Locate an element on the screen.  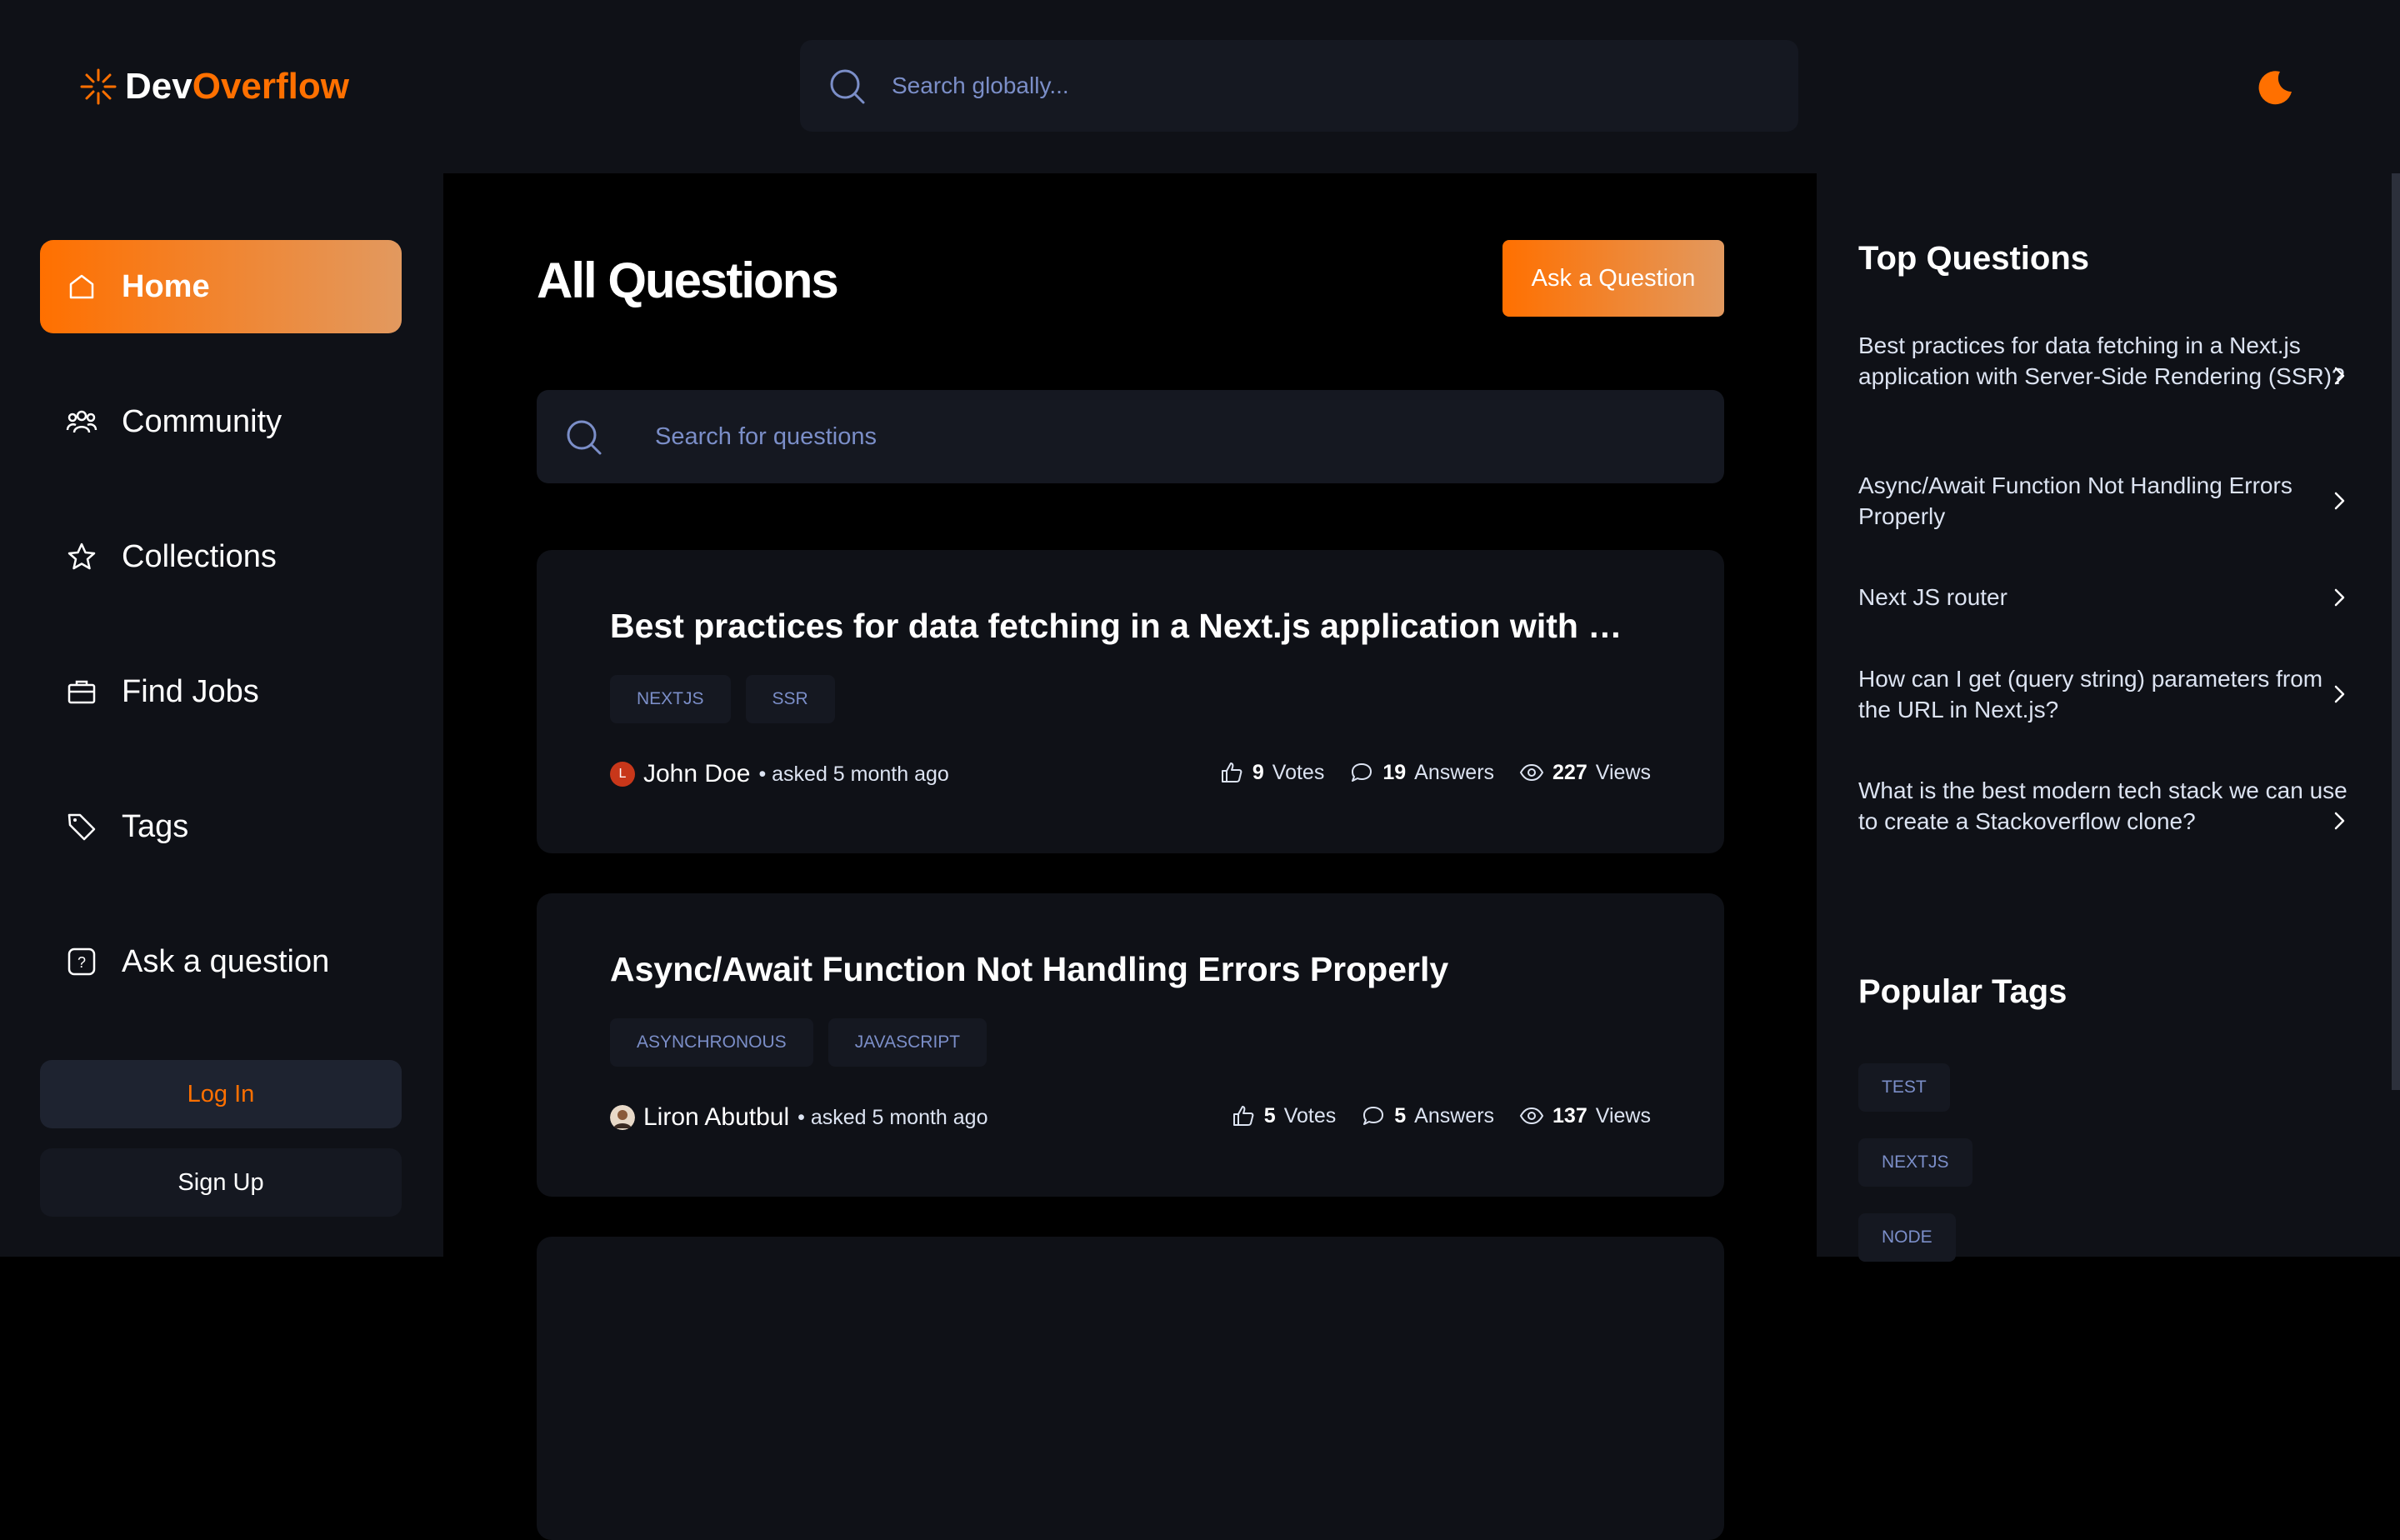
author-name: Liron Abutbul is located at coordinates (716, 1117).